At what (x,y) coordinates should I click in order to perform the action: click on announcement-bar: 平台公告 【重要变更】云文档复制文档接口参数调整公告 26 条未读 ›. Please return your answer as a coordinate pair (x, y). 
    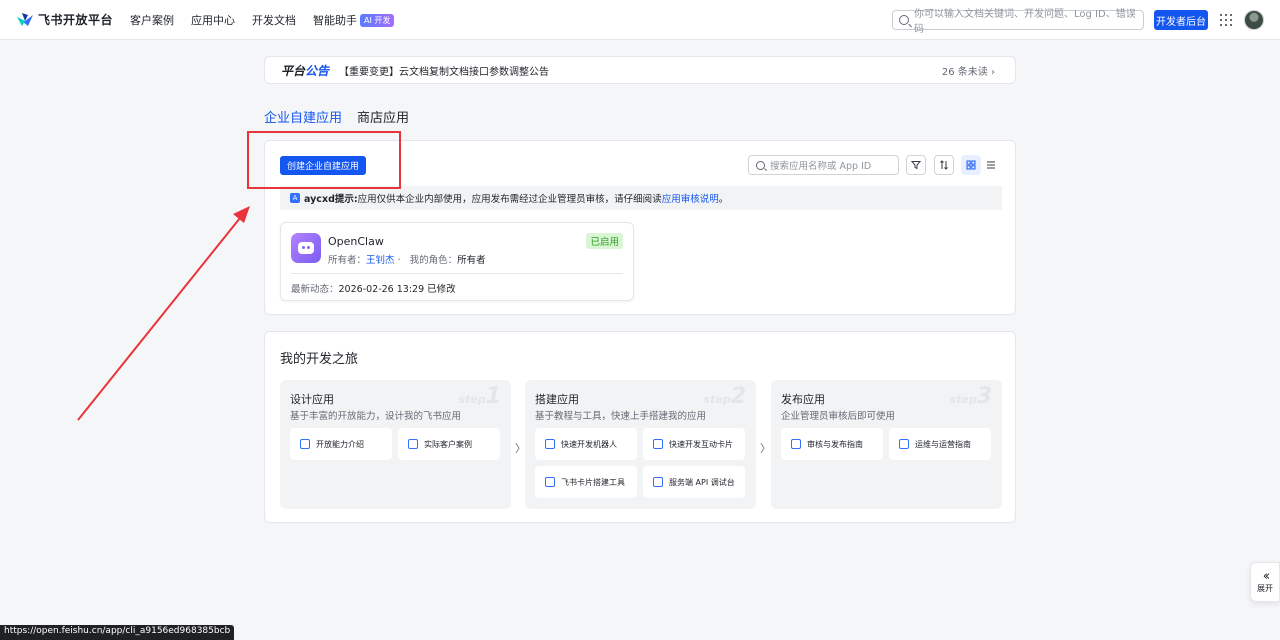
    Looking at the image, I should click on (640, 70).